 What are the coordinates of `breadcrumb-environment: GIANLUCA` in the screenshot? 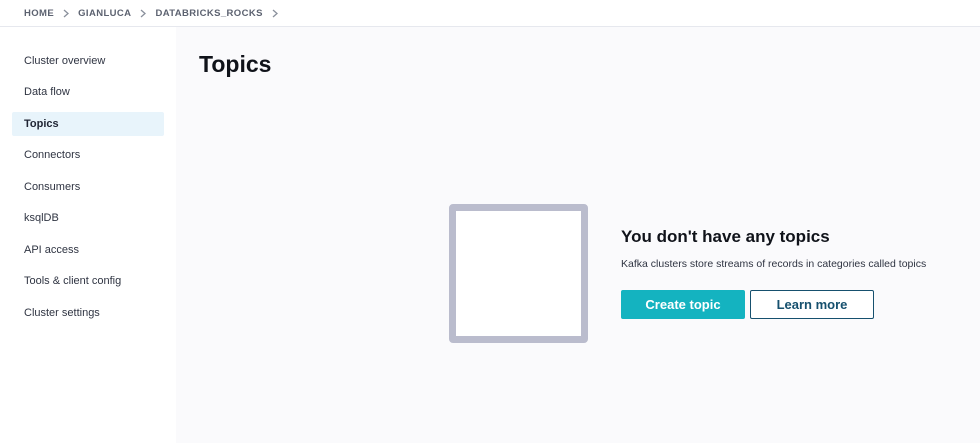 It's located at (104, 13).